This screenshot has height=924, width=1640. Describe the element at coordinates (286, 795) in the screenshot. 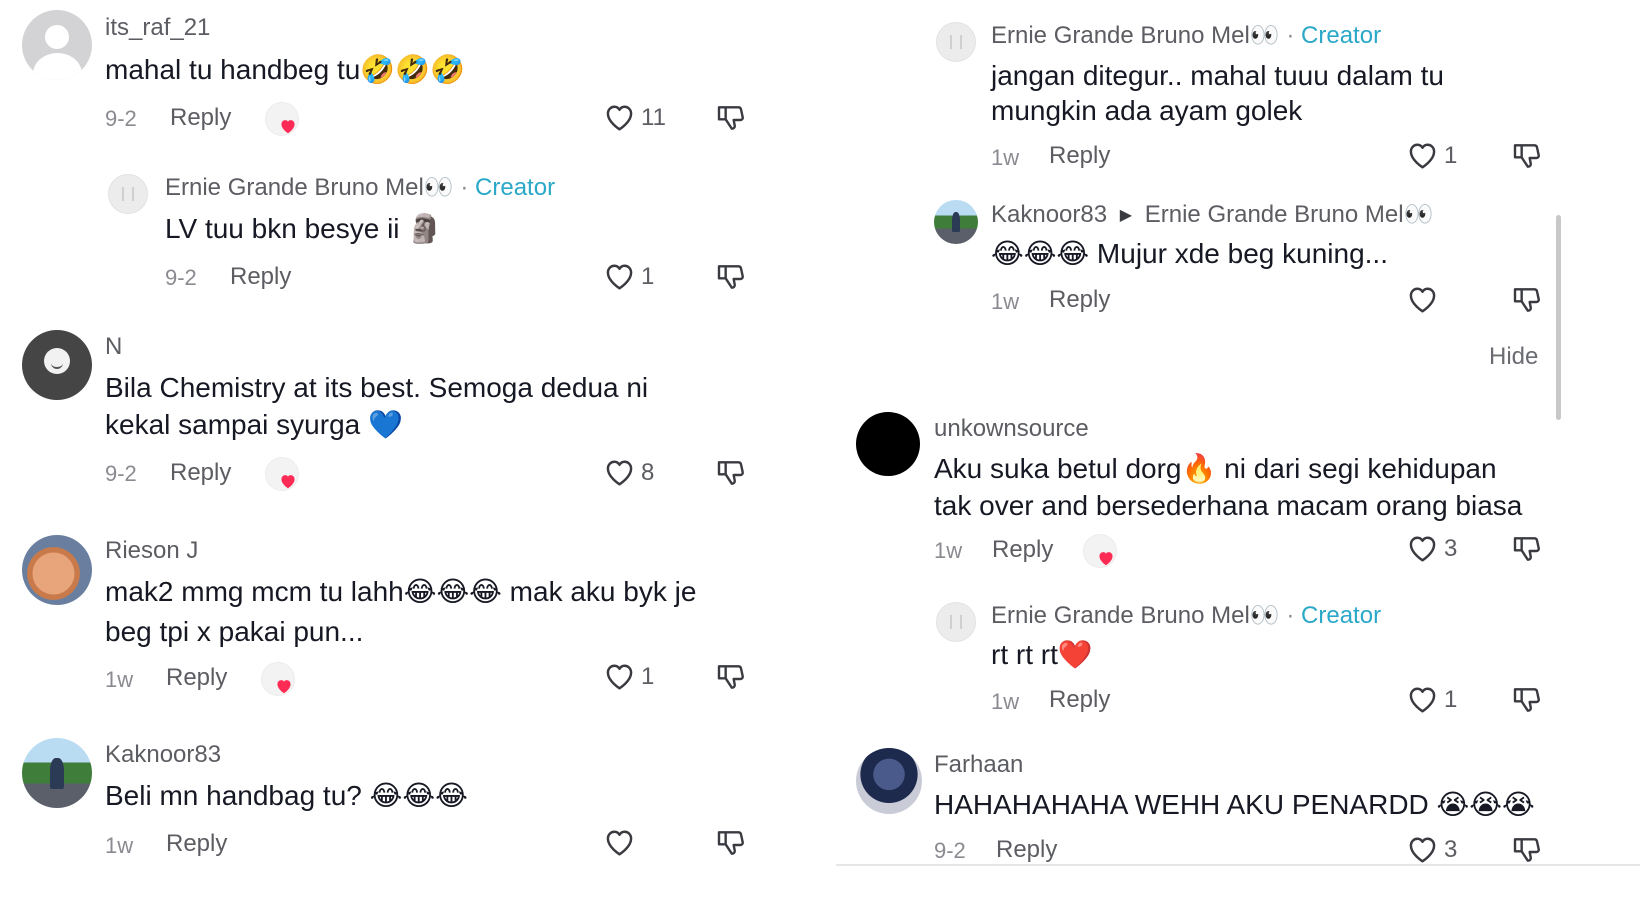

I see `comment-text: Beli mn handbag tu? 😂😂😂` at that location.